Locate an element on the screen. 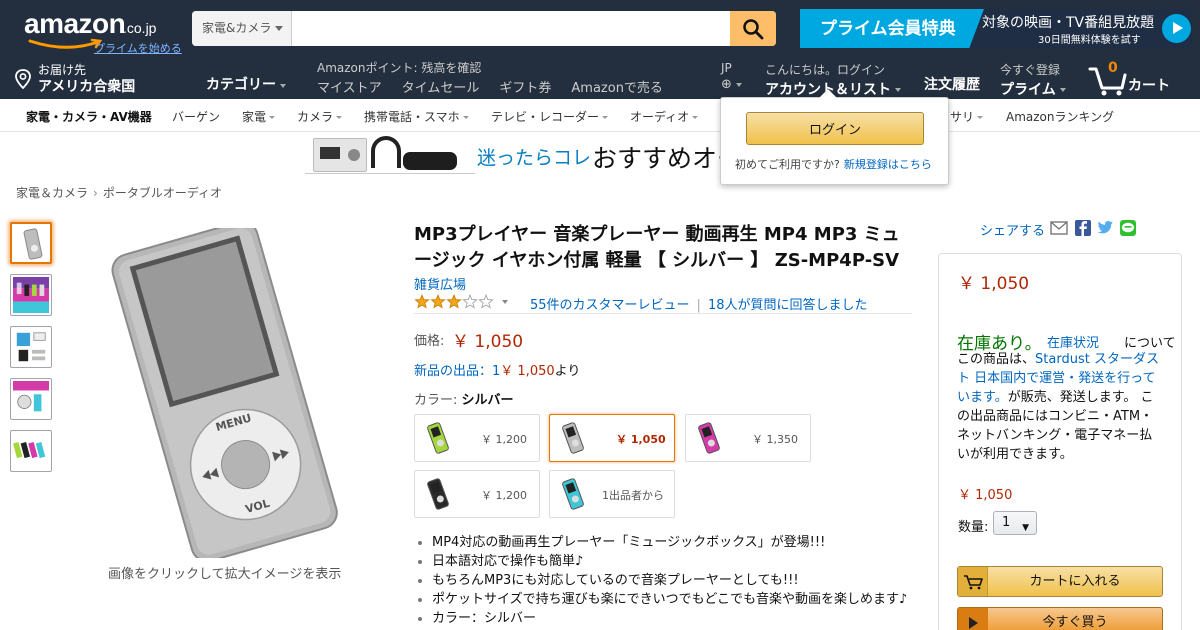 This screenshot has width=1200, height=630. swatch-price: 1出品者から is located at coordinates (633, 495).